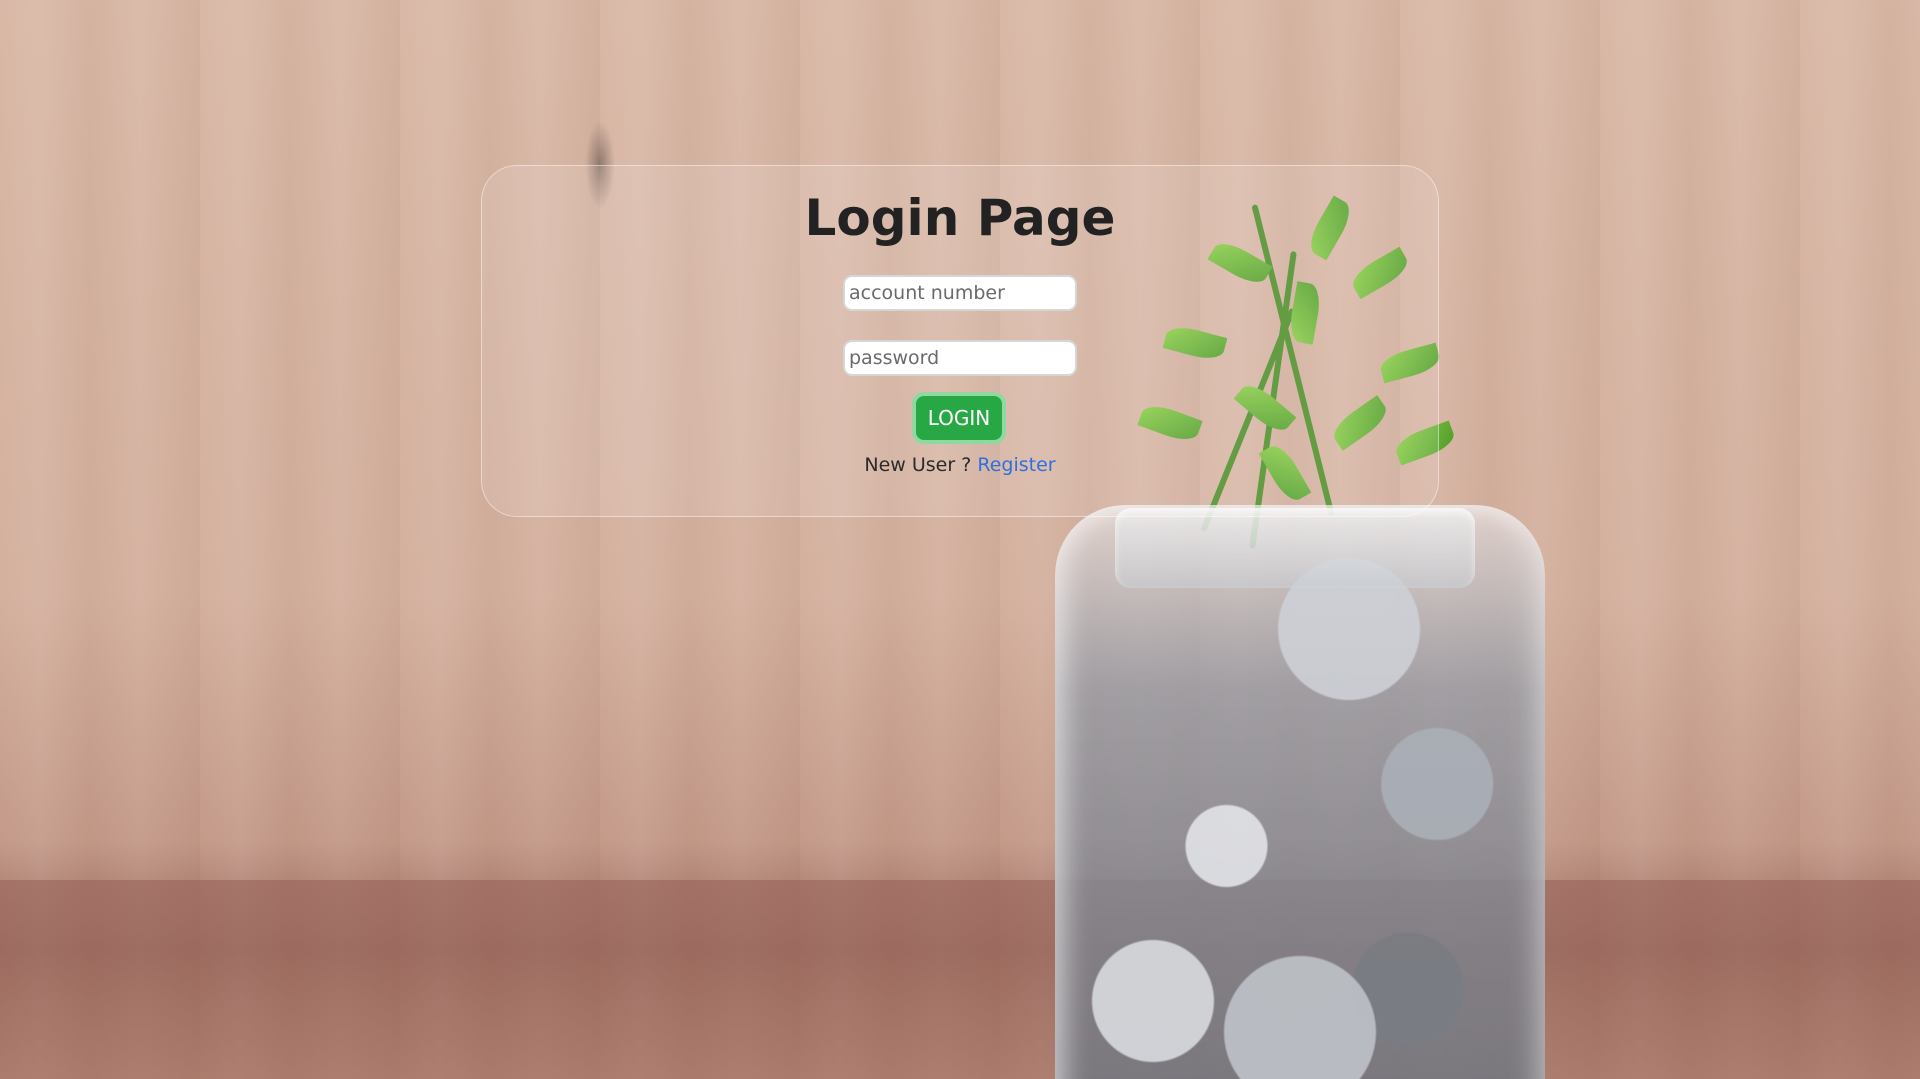  What do you see at coordinates (1300, 792) in the screenshot?
I see `coin-jar` at bounding box center [1300, 792].